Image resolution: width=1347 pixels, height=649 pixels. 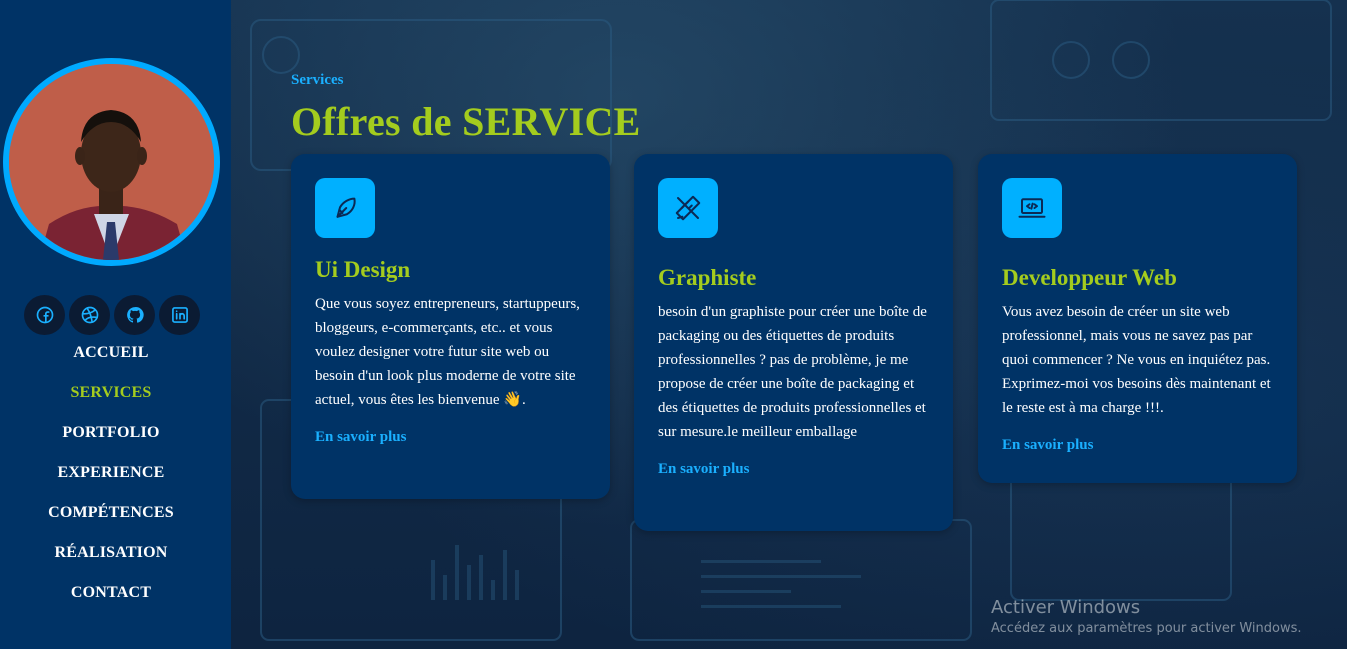 What do you see at coordinates (111, 438) in the screenshot?
I see `nav-item-portfolio: PORTFOLIO` at bounding box center [111, 438].